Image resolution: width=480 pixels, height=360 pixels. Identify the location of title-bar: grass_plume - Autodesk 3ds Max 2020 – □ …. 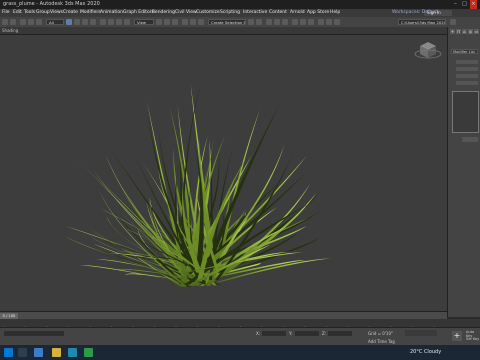
(240, 4).